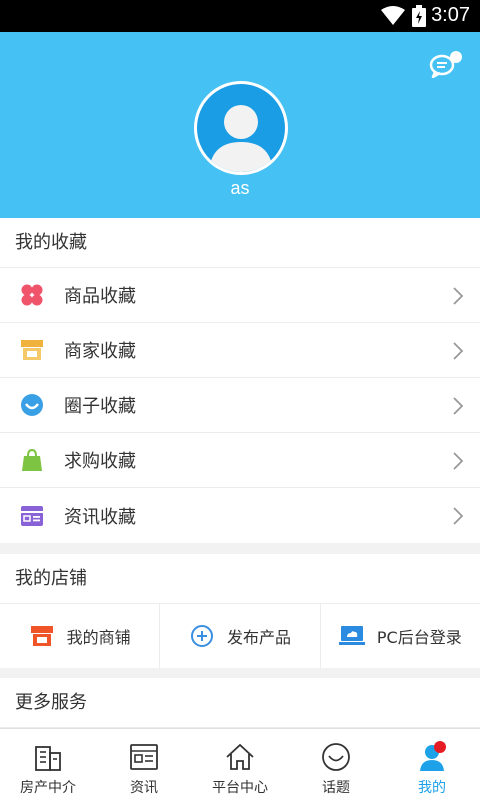 Image resolution: width=480 pixels, height=800 pixels. Describe the element at coordinates (240, 515) in the screenshot. I see `favorite-news-item: 资讯收藏` at that location.